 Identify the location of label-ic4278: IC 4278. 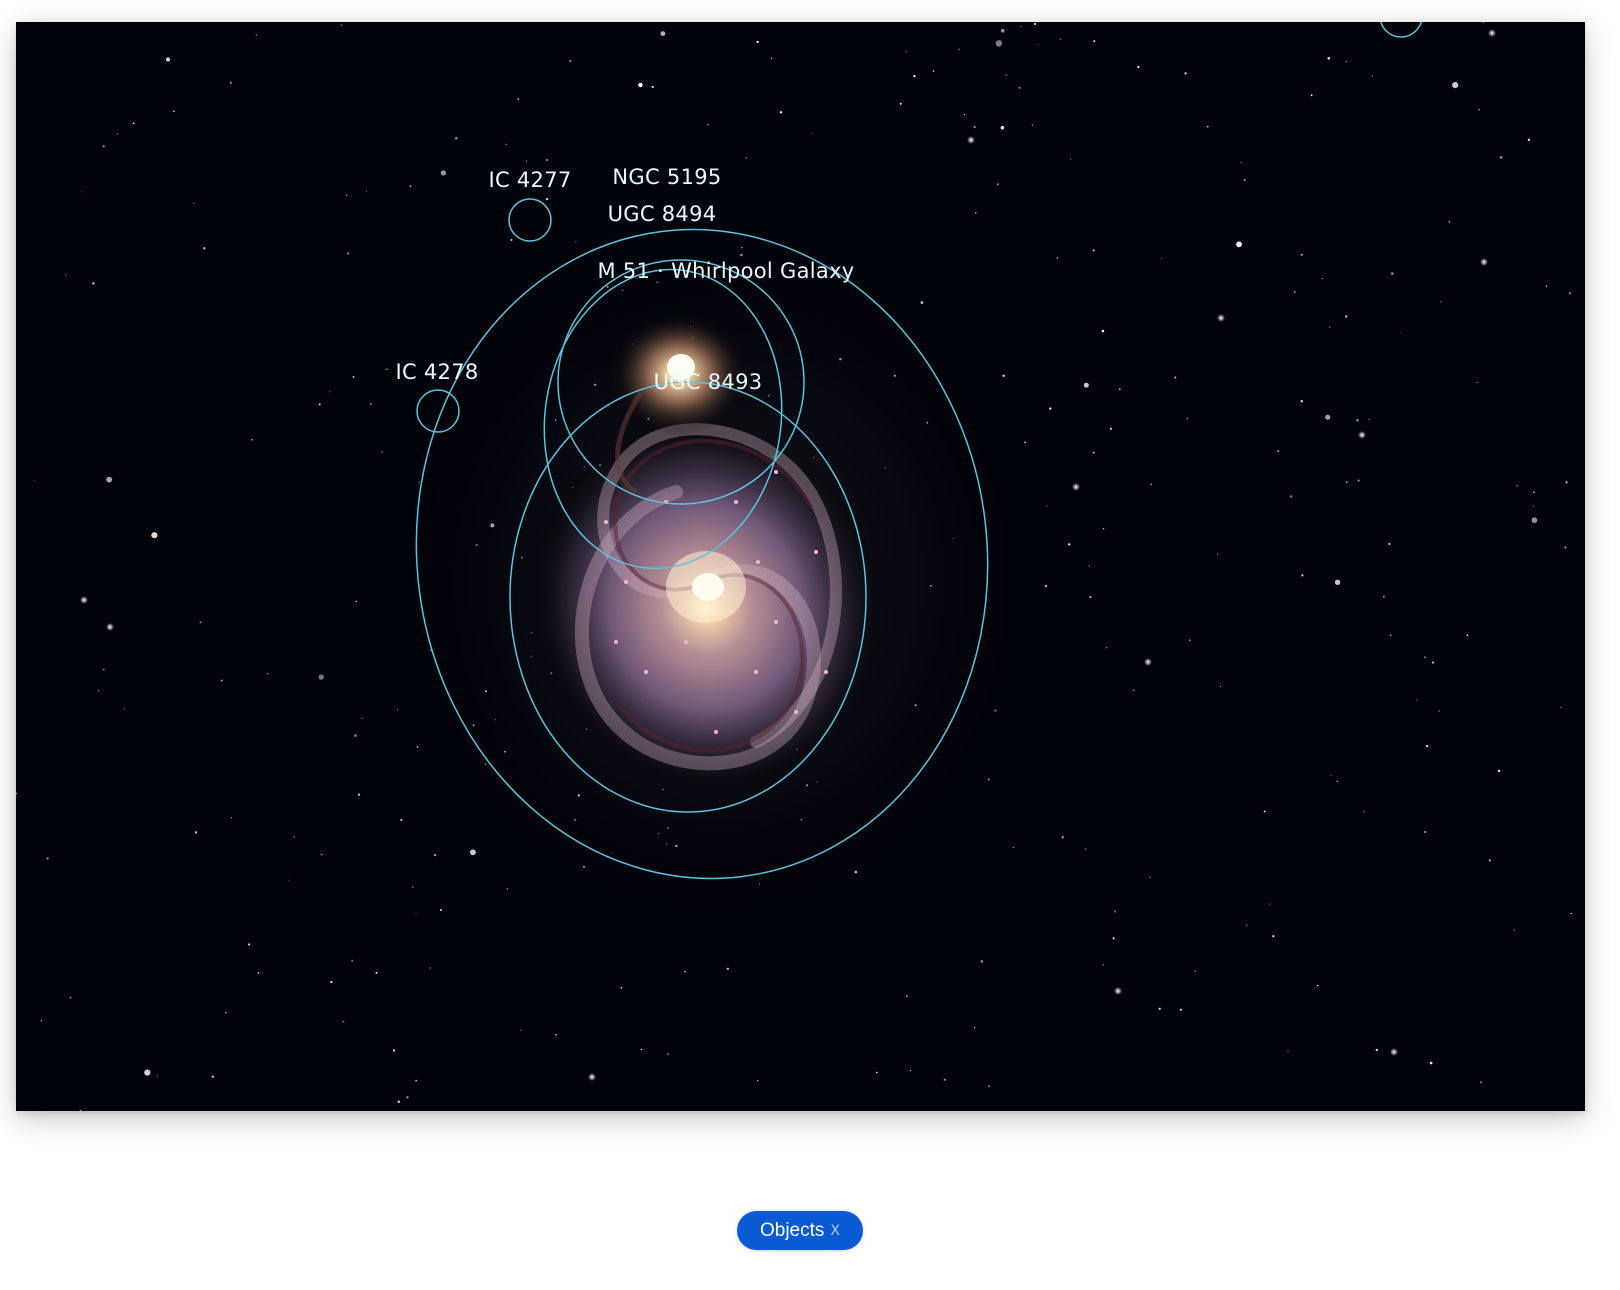
(436, 372).